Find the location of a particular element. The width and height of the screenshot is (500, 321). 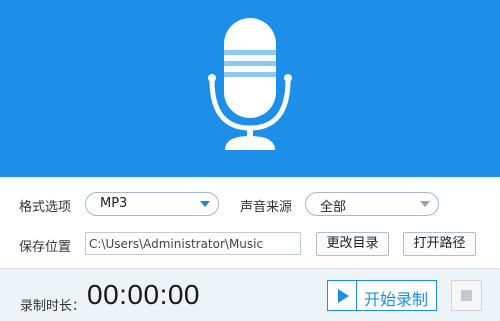

stop-button is located at coordinates (466, 295).